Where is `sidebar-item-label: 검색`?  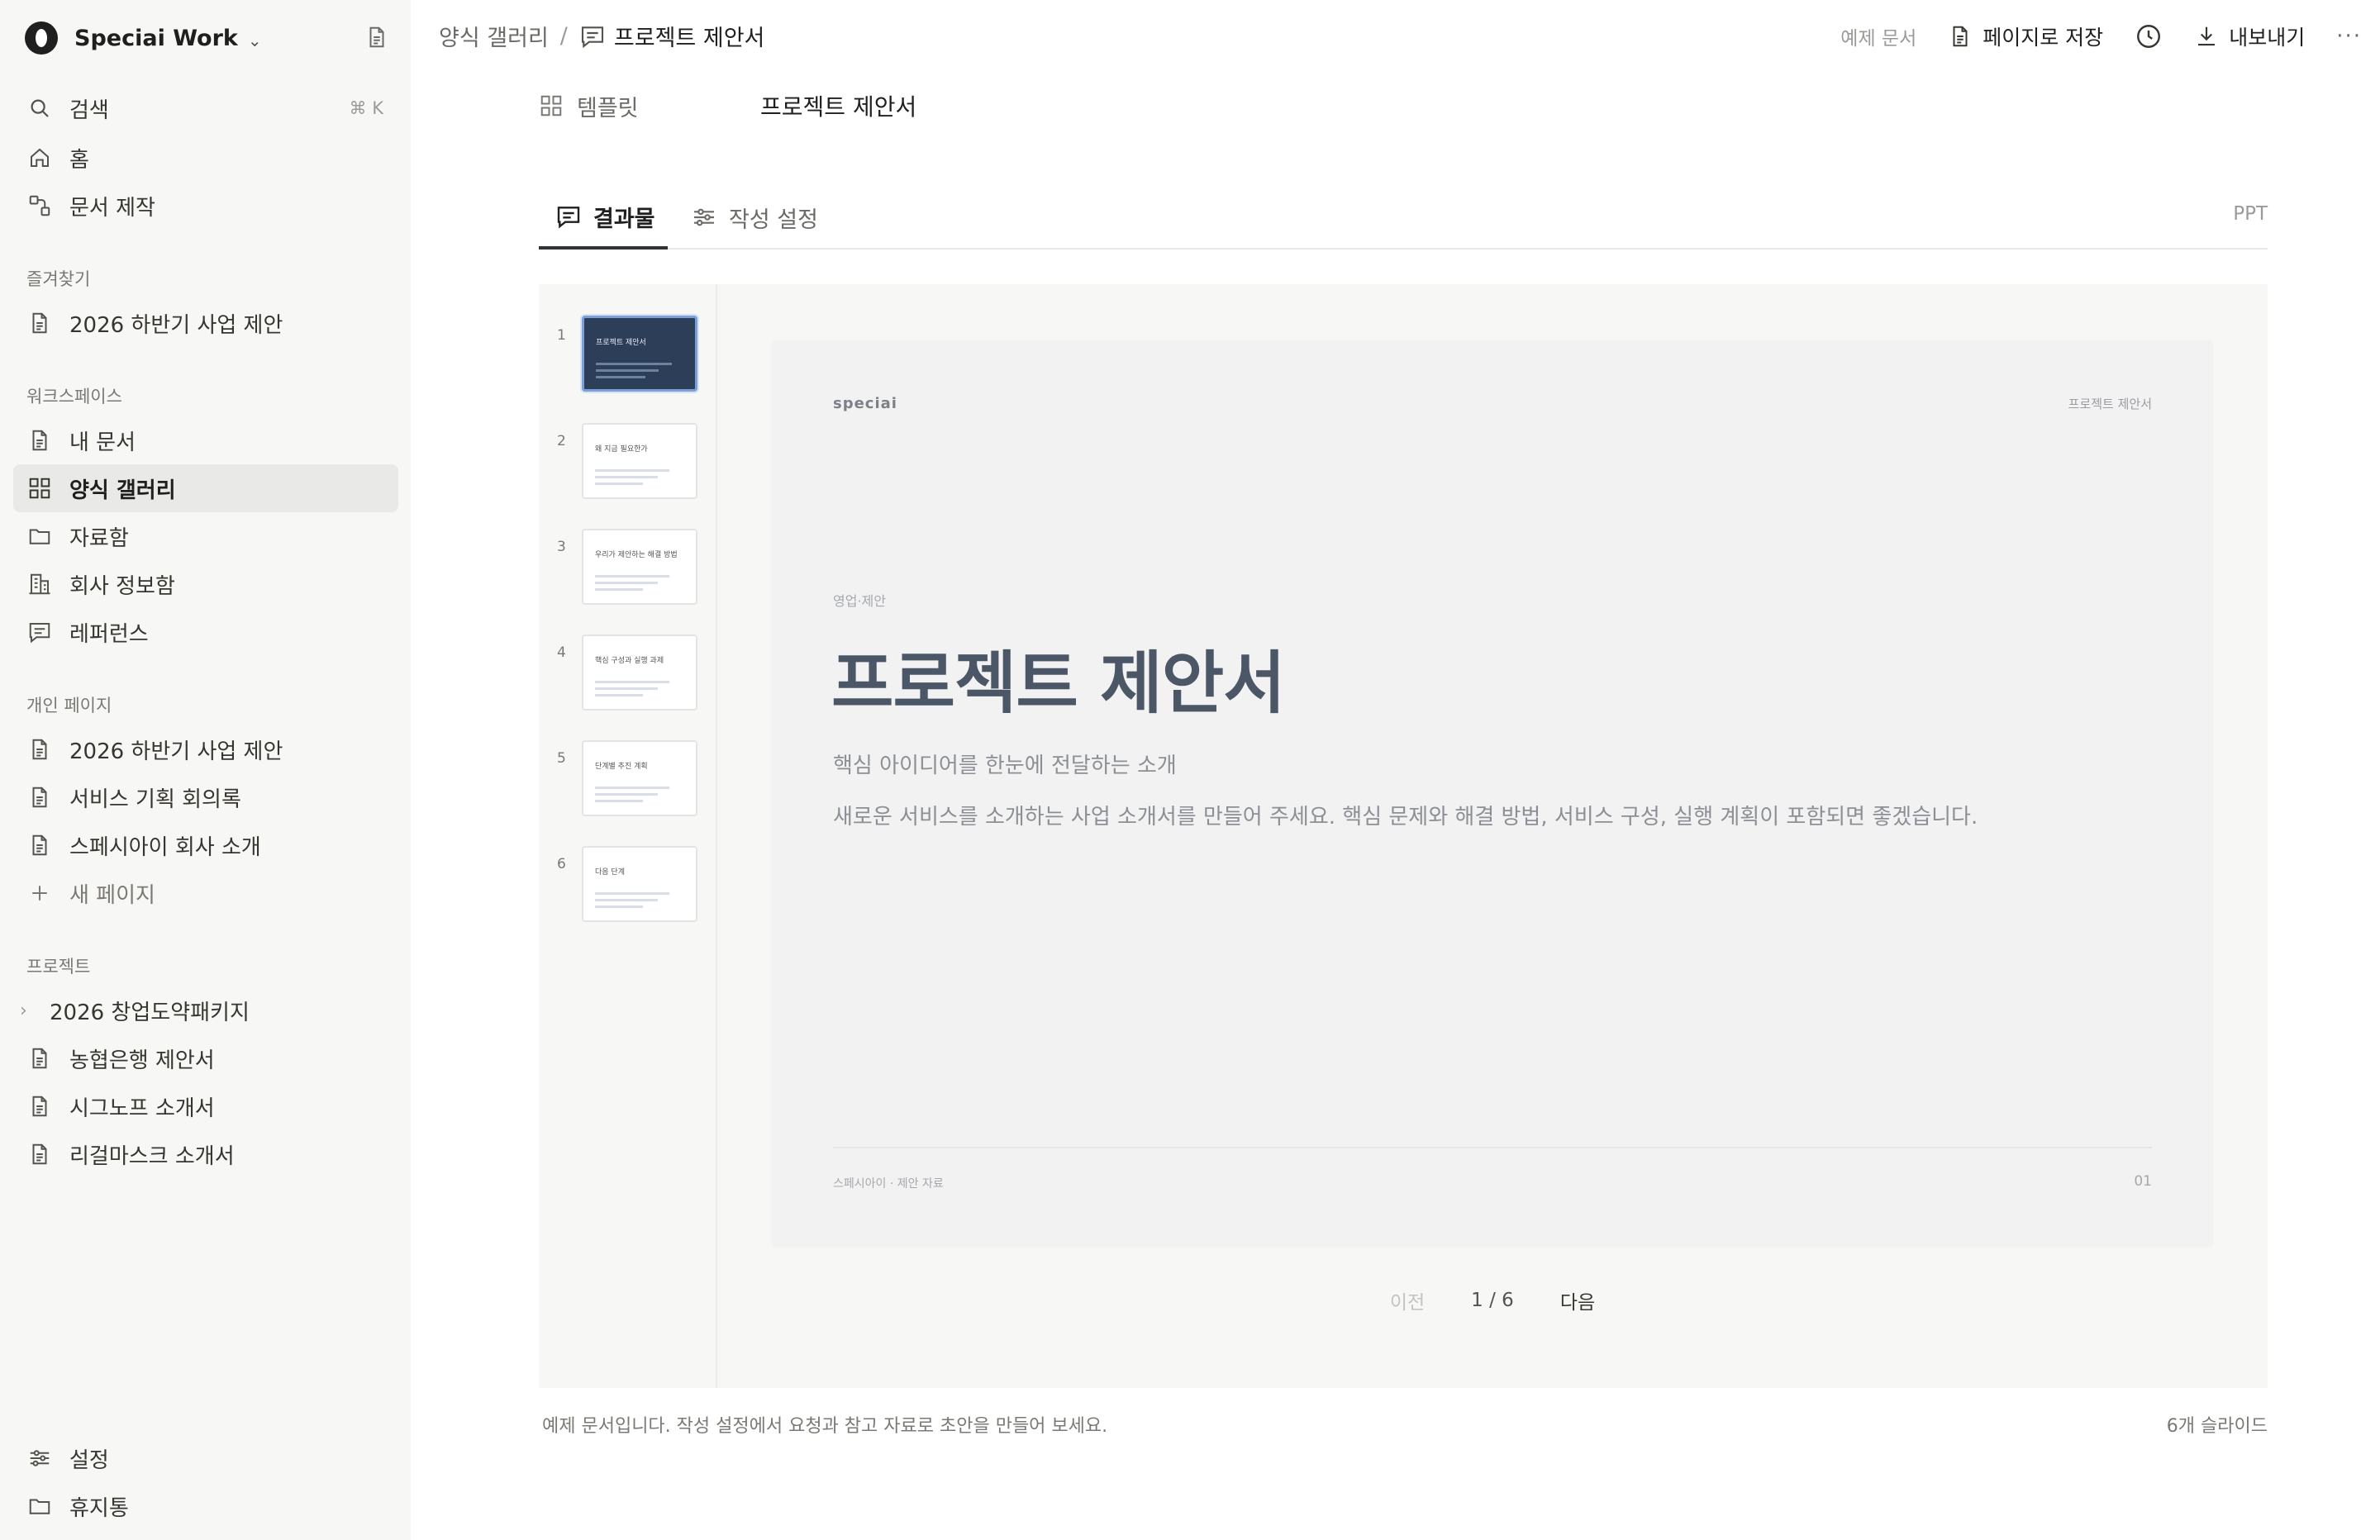 sidebar-item-label: 검색 is located at coordinates (89, 110).